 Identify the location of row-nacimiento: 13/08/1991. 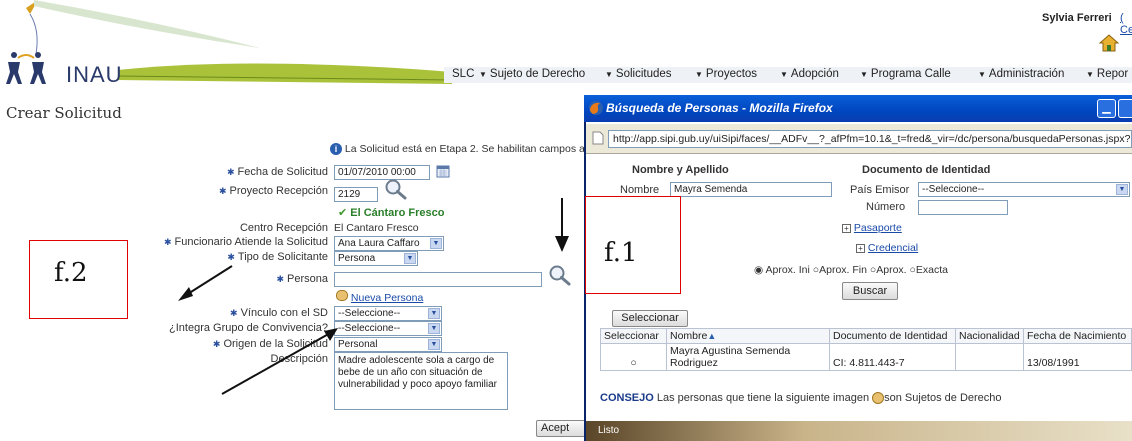
(1077, 357).